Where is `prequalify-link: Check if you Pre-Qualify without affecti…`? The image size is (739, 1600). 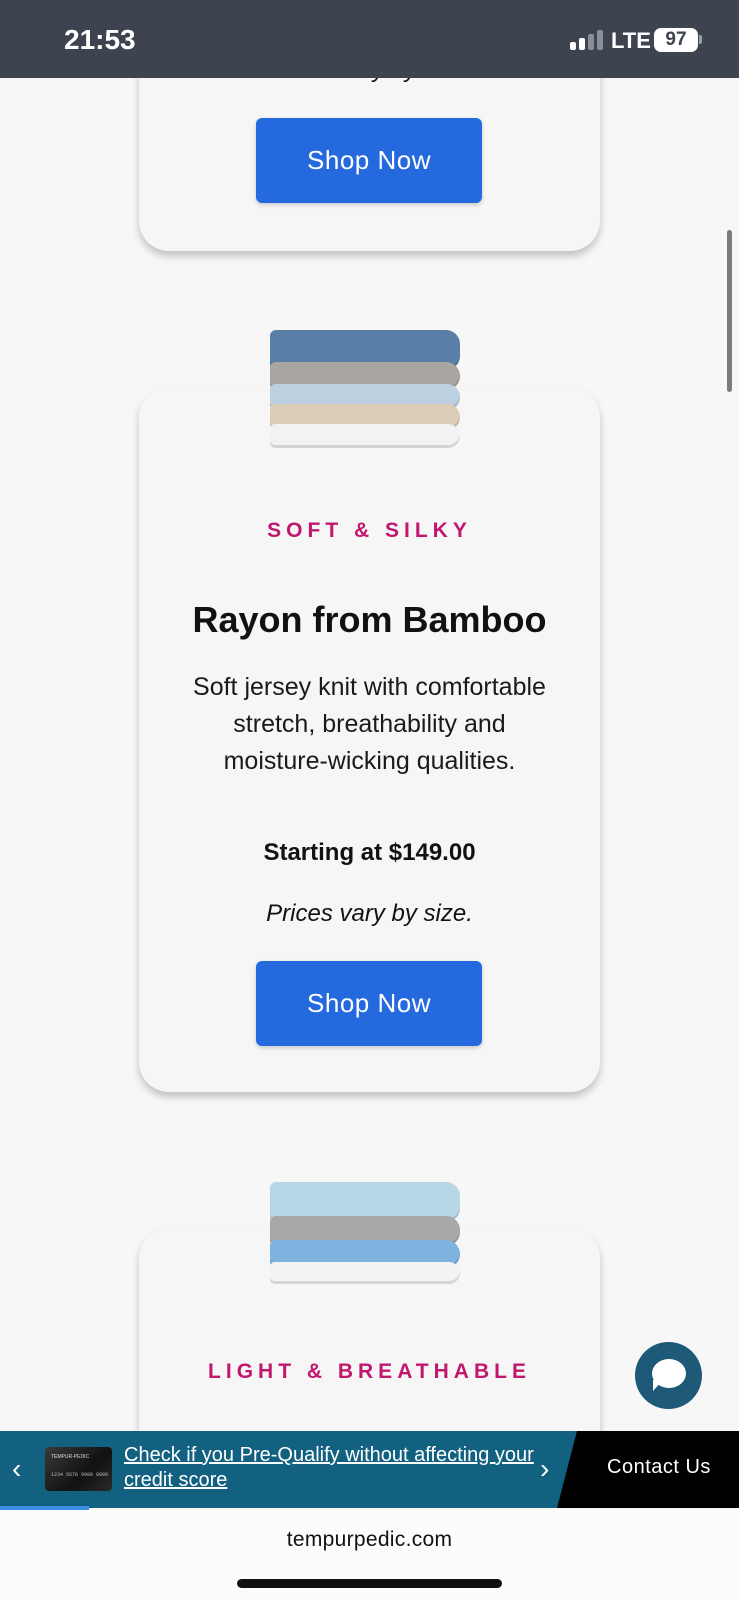 prequalify-link: Check if you Pre-Qualify without affecti… is located at coordinates (329, 1468).